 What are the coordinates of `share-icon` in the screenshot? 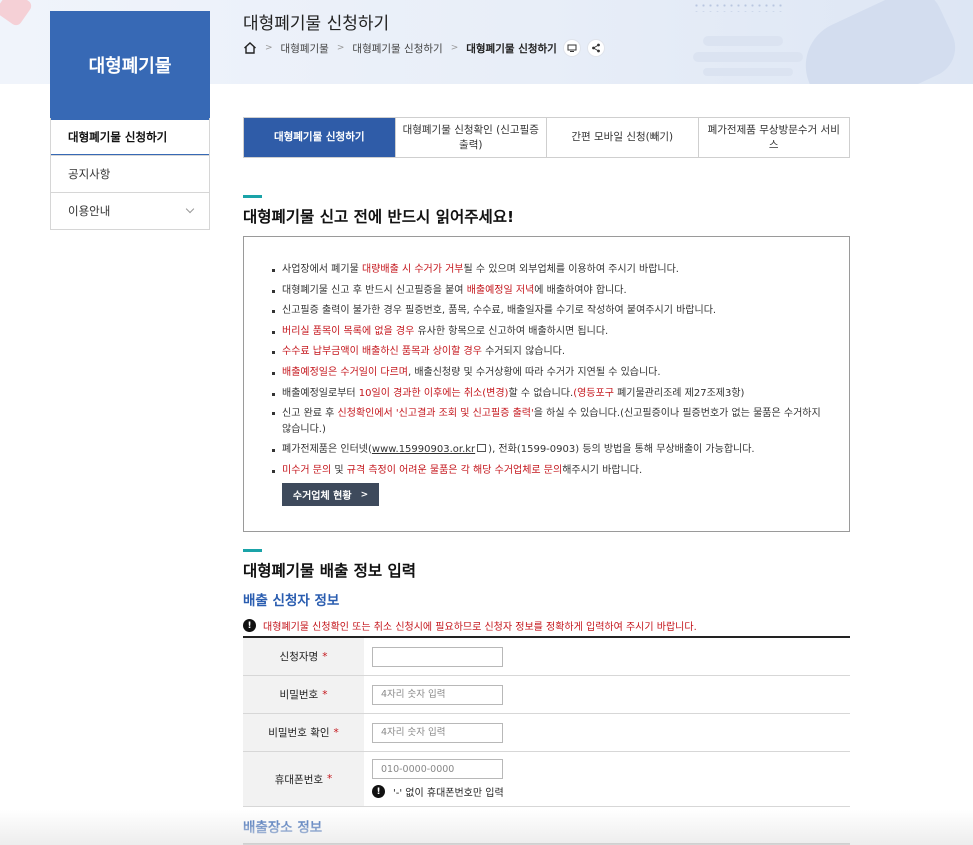 It's located at (595, 48).